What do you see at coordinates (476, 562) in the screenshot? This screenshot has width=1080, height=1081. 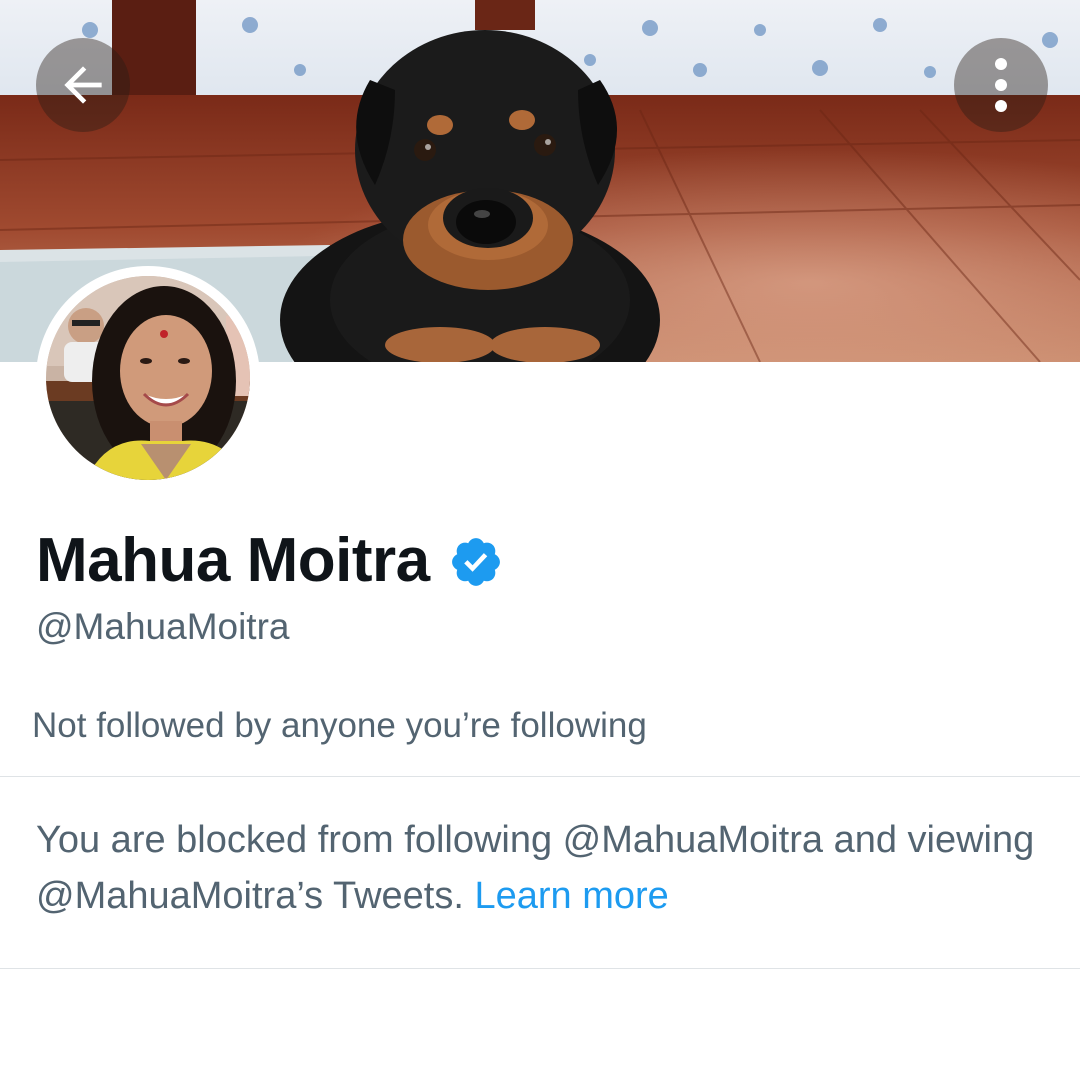 I see `verified-badge-icon` at bounding box center [476, 562].